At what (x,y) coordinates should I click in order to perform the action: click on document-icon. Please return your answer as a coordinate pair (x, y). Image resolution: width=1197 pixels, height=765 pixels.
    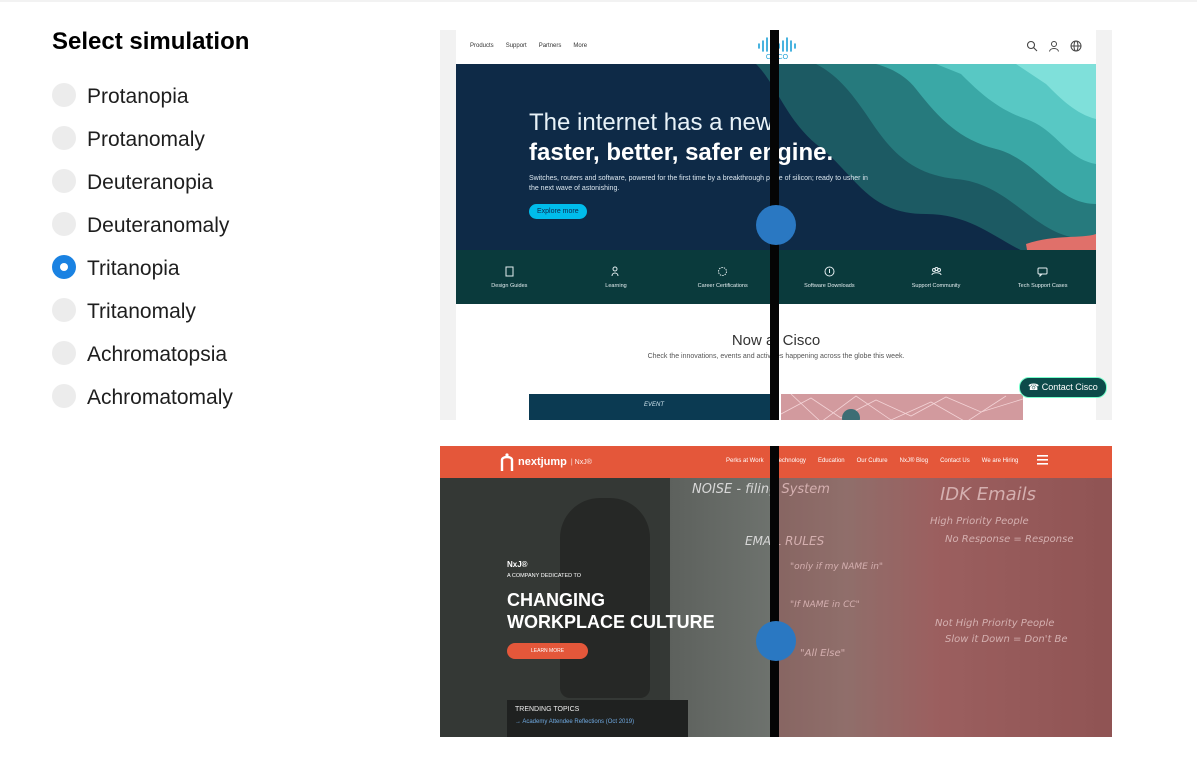
    Looking at the image, I should click on (509, 271).